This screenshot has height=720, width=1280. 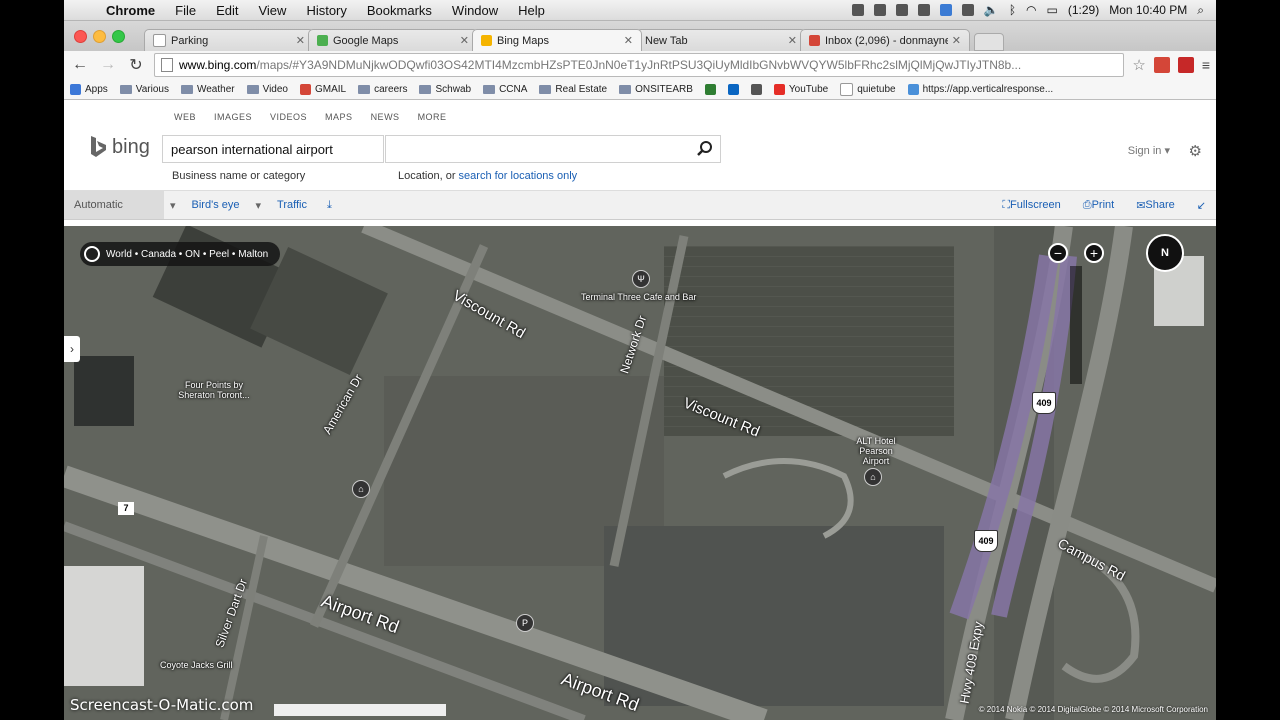 What do you see at coordinates (876, 451) in the screenshot?
I see `poi-label: ALT Hotel Pearson Airport` at bounding box center [876, 451].